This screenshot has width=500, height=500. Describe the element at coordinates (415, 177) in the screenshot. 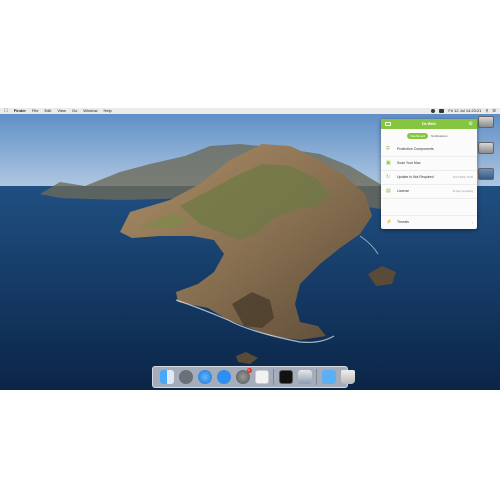

I see `row-label: Update Is Not Required` at that location.